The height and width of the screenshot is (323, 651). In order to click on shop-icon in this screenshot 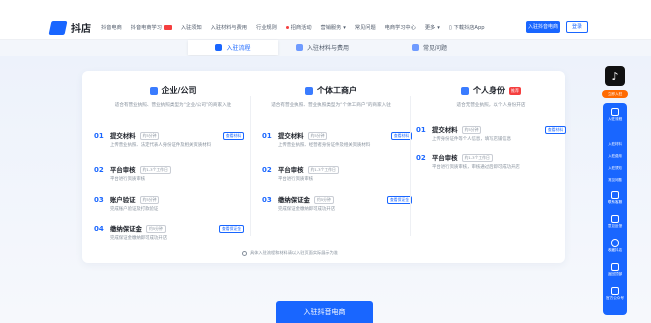, I will do `click(309, 90)`.